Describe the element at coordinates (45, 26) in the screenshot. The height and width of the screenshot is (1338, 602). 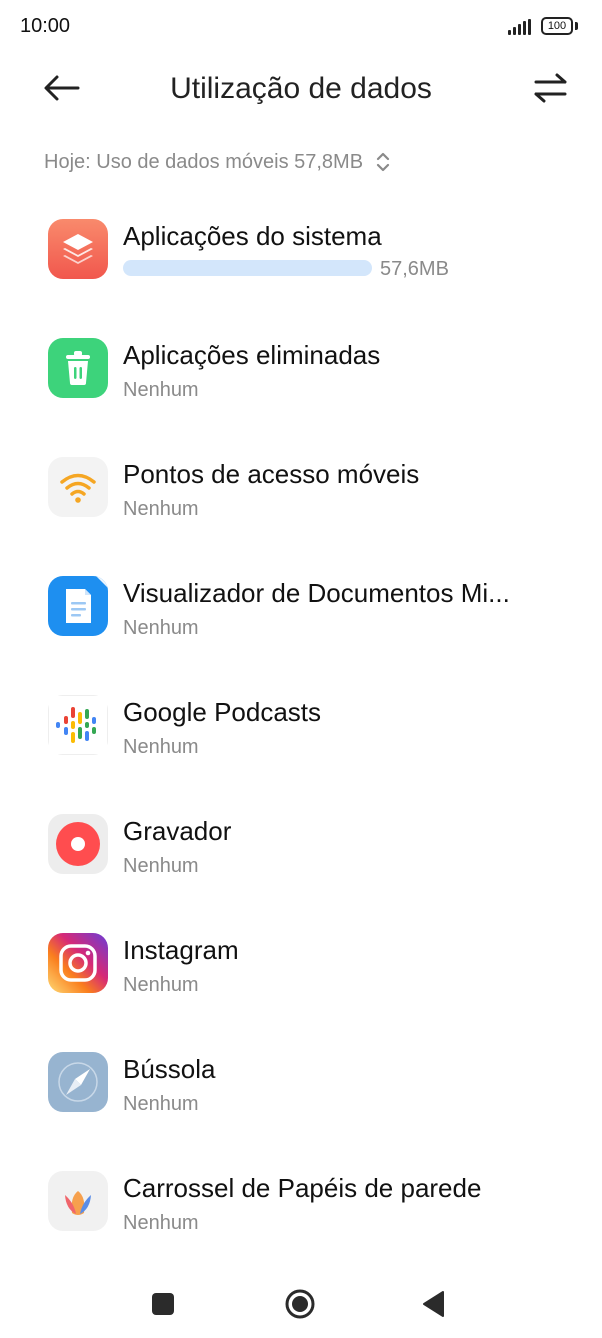
I see `status-time: 10:00` at that location.